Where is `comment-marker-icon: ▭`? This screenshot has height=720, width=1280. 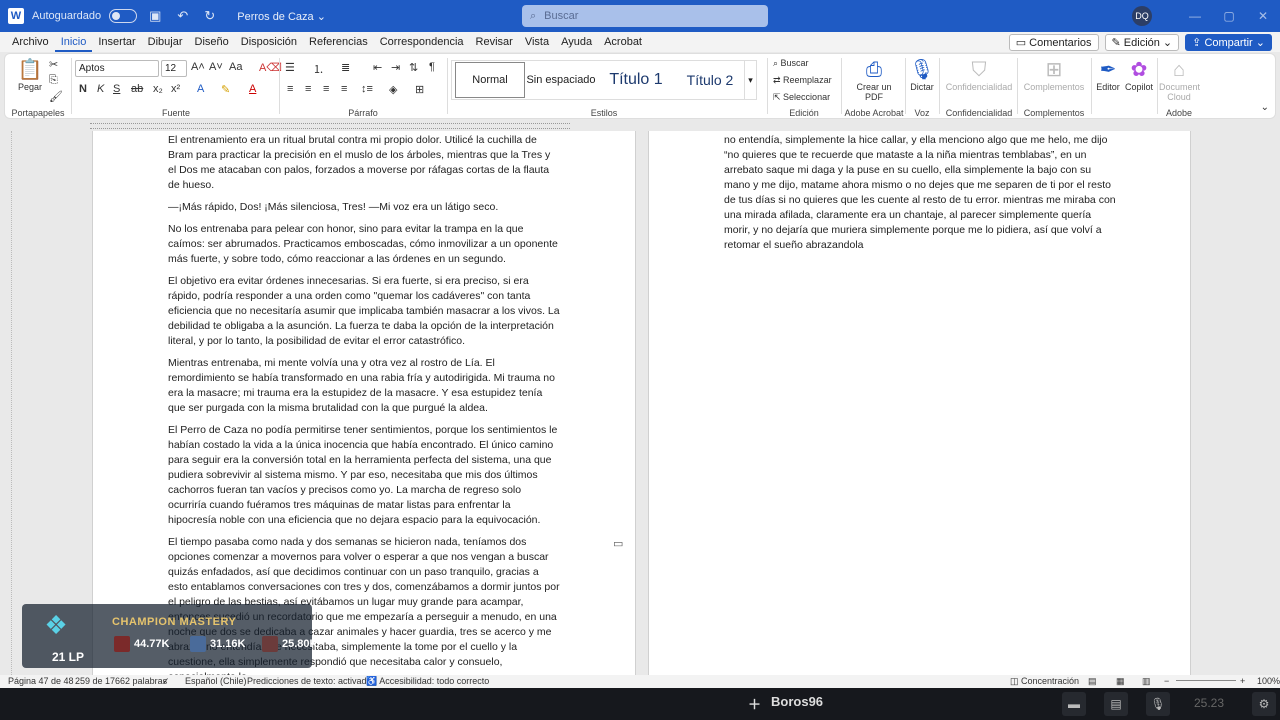
comment-marker-icon: ▭ is located at coordinates (618, 543).